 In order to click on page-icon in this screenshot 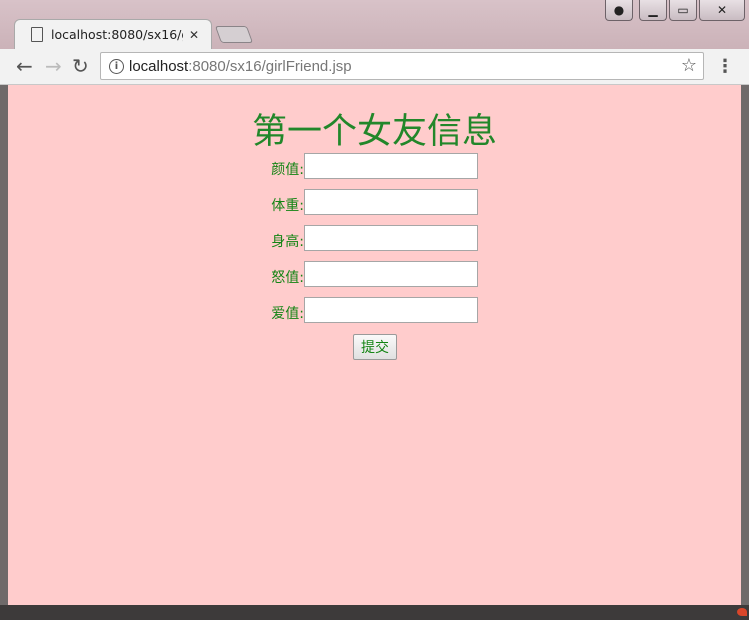, I will do `click(37, 34)`.